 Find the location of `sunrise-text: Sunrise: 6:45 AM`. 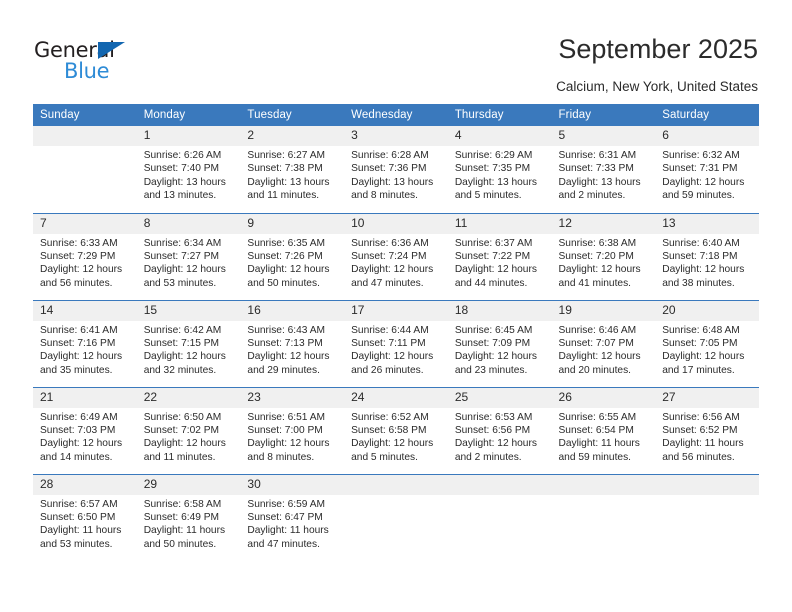

sunrise-text: Sunrise: 6:45 AM is located at coordinates (493, 330).